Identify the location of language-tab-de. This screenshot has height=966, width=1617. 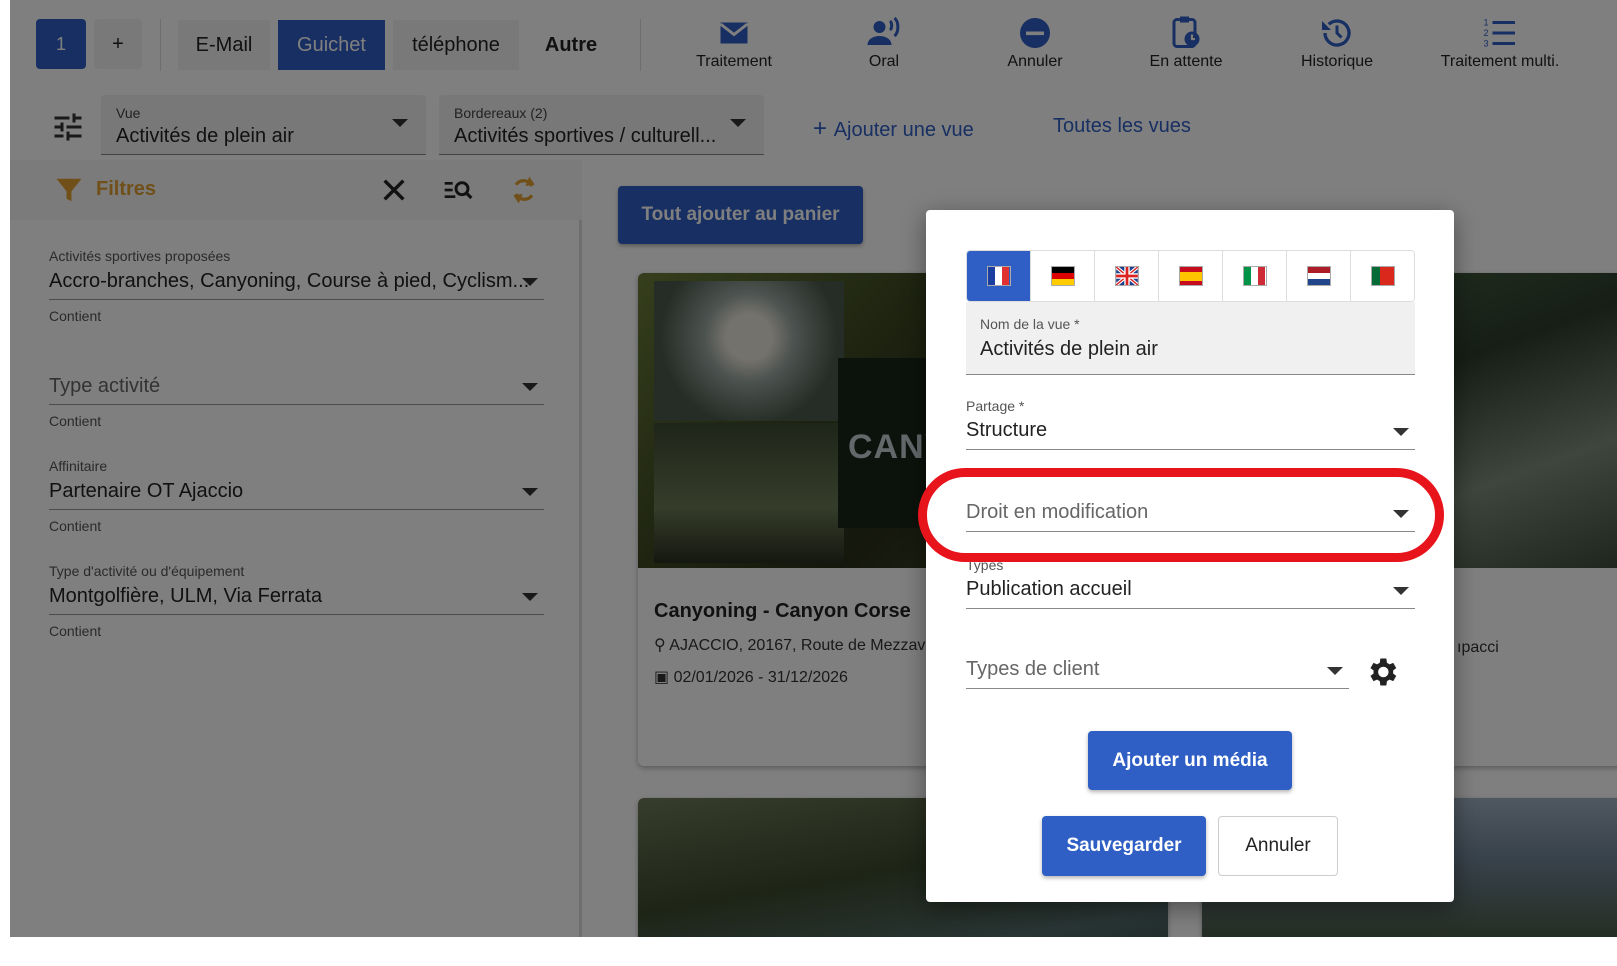
(1063, 276).